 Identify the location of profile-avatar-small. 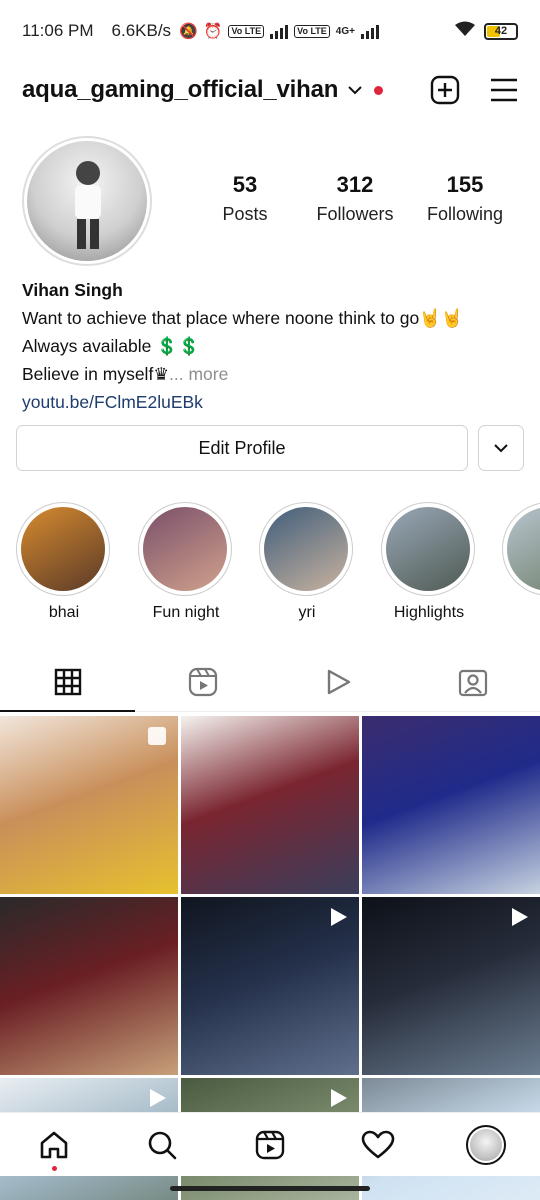
(486, 1144).